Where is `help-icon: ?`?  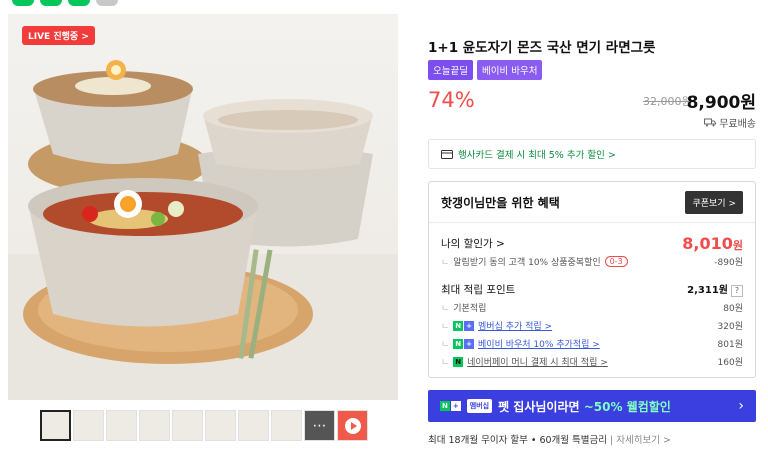
help-icon: ? is located at coordinates (737, 291).